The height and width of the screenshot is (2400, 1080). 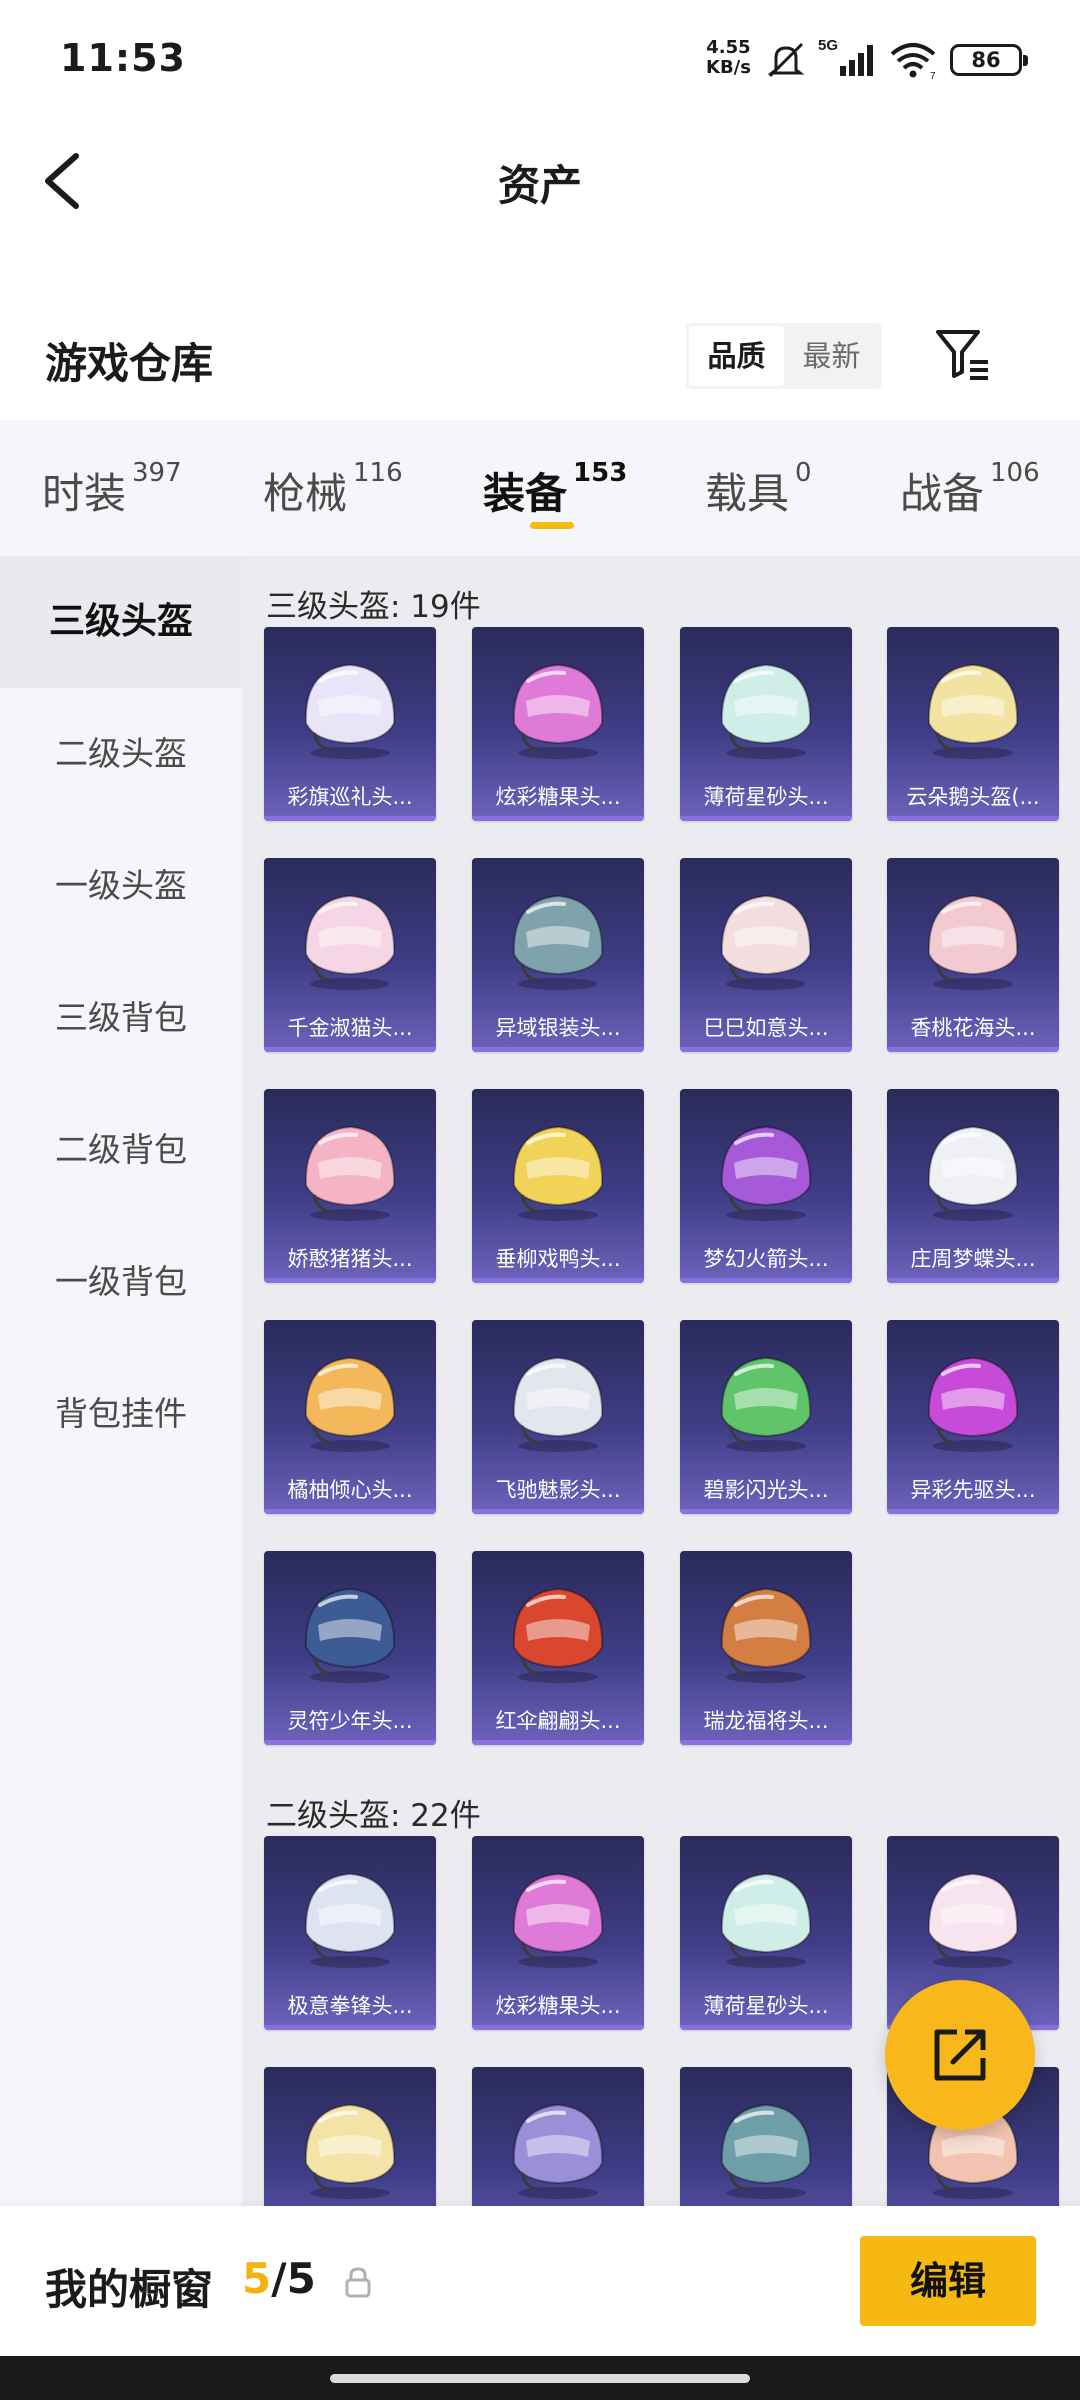 I want to click on edit-button: 编辑, so click(x=948, y=2281).